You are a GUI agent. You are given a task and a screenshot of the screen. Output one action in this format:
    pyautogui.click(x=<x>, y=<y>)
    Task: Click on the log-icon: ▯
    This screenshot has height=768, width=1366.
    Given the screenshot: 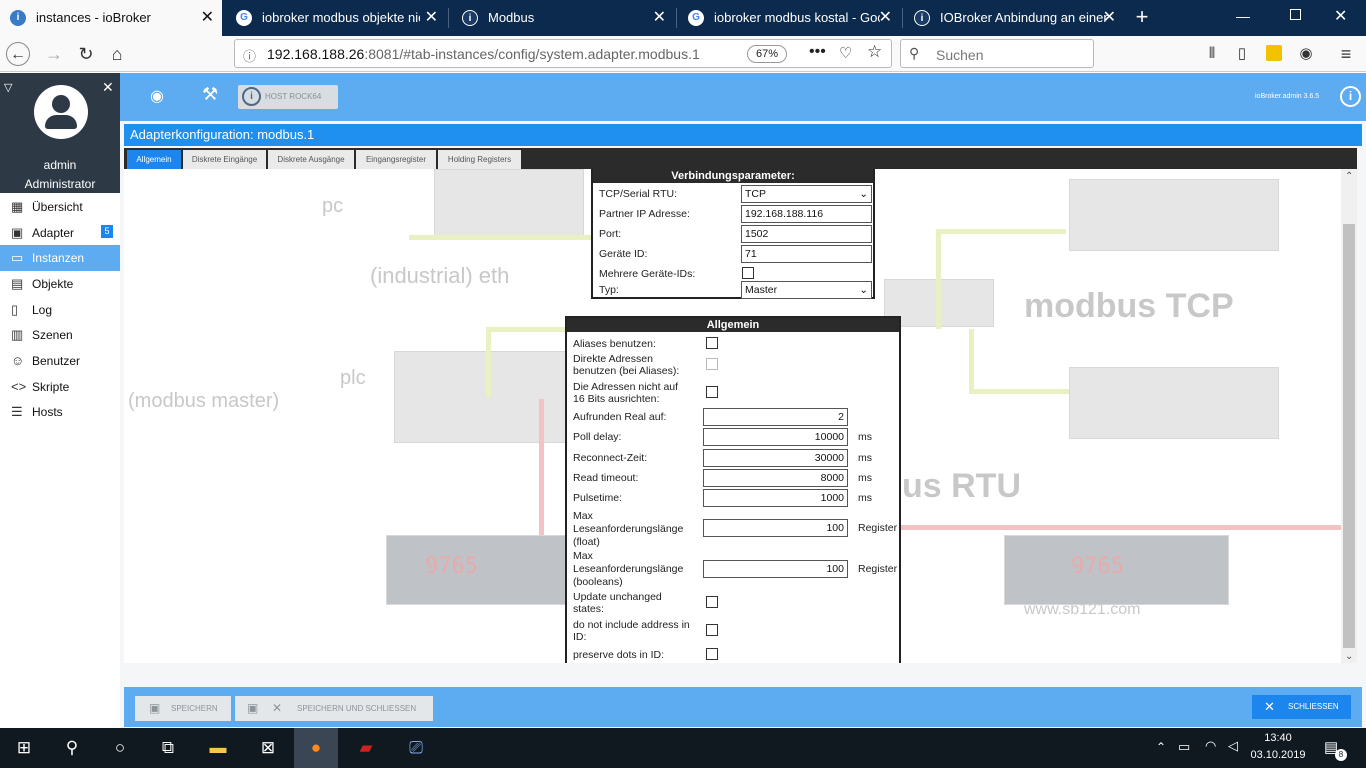 What is the action you would take?
    pyautogui.click(x=15, y=309)
    